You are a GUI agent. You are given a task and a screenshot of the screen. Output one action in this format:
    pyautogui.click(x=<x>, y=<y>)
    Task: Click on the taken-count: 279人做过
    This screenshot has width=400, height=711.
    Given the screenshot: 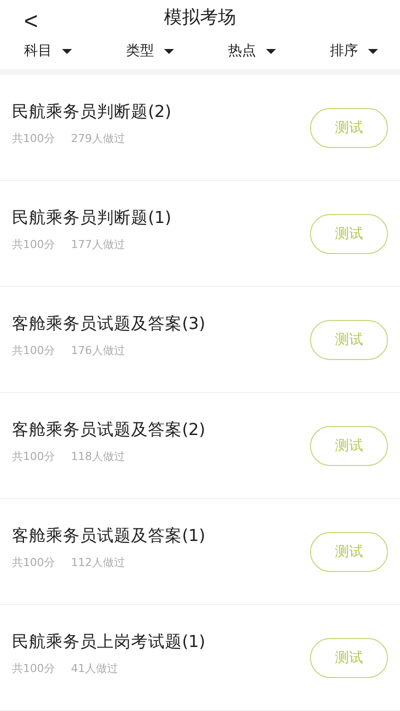 What is the action you would take?
    pyautogui.click(x=98, y=138)
    